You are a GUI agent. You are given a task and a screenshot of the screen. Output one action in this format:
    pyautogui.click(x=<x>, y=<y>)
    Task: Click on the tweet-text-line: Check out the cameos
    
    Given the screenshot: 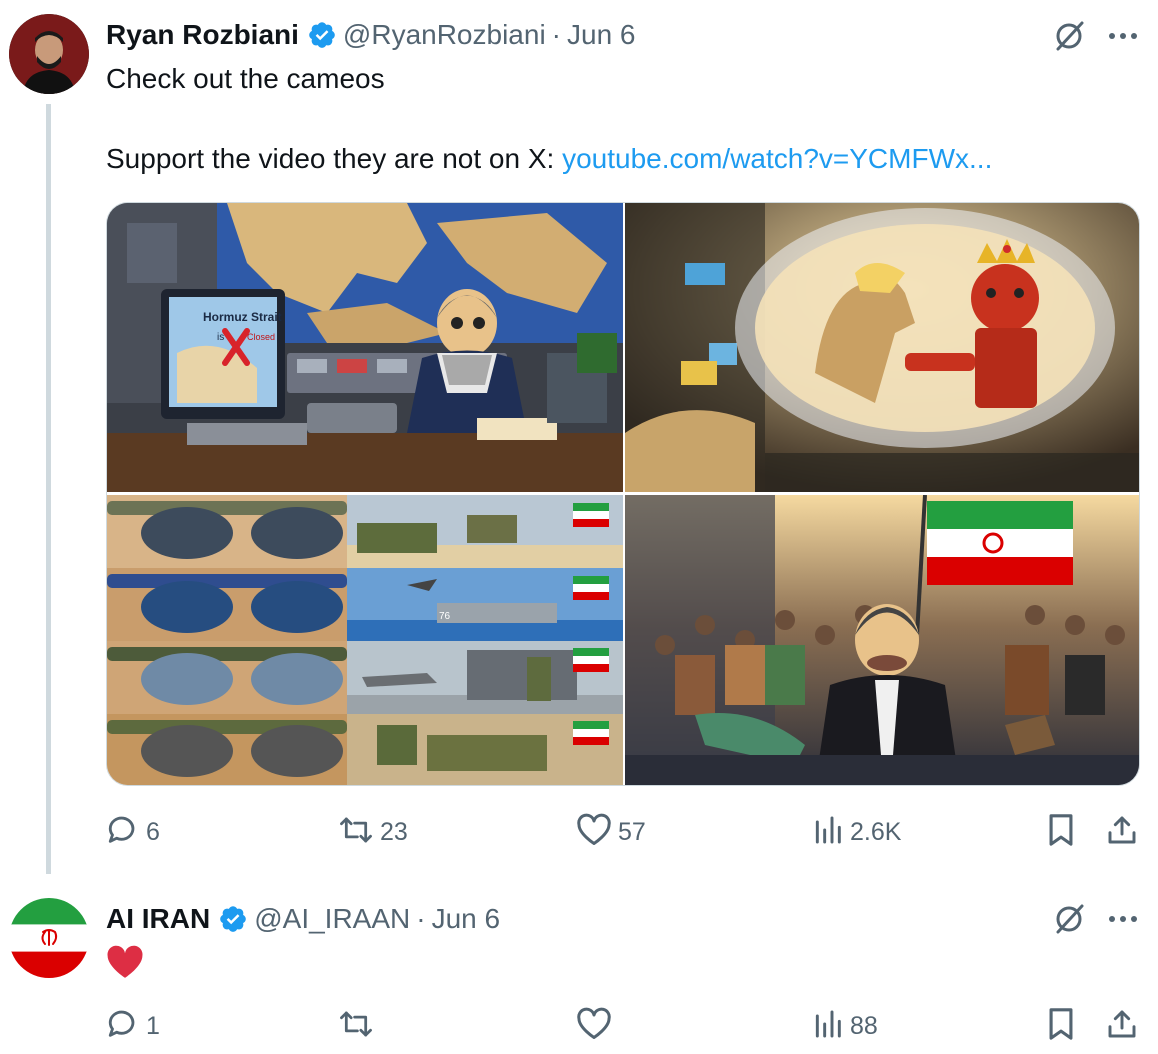 What is the action you would take?
    pyautogui.click(x=245, y=78)
    